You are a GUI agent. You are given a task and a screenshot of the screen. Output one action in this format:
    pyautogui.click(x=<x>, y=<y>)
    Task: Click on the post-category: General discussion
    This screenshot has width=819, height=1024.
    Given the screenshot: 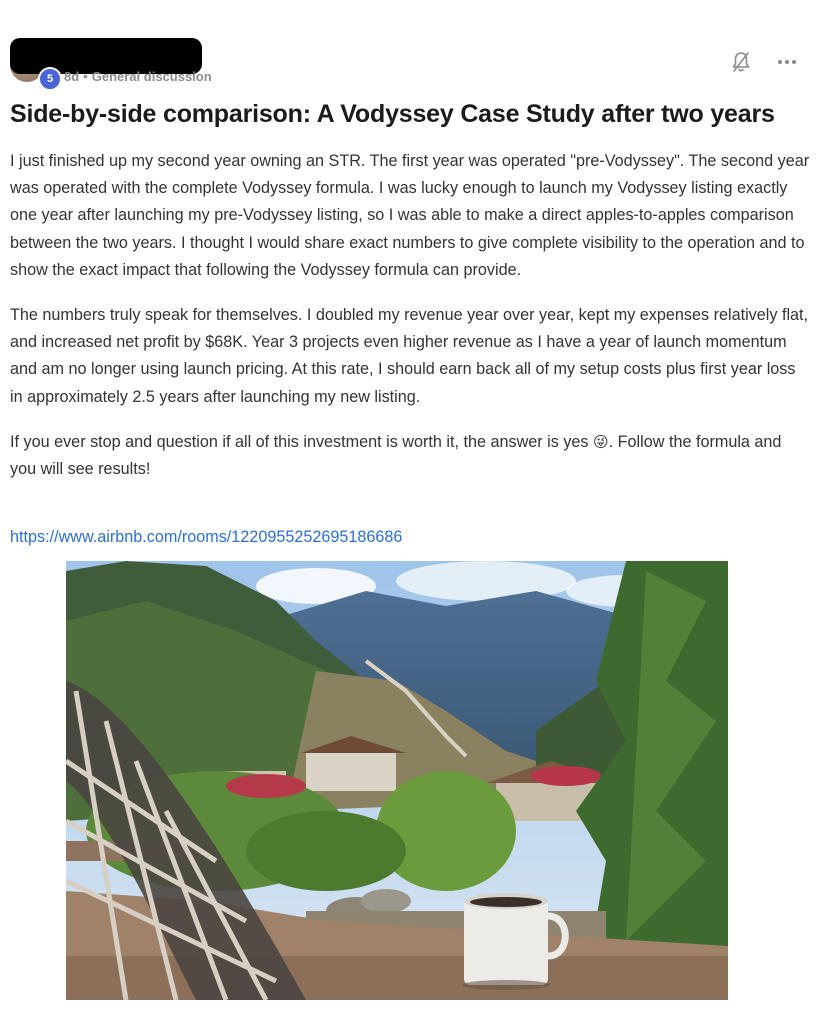 What is the action you would take?
    pyautogui.click(x=152, y=76)
    